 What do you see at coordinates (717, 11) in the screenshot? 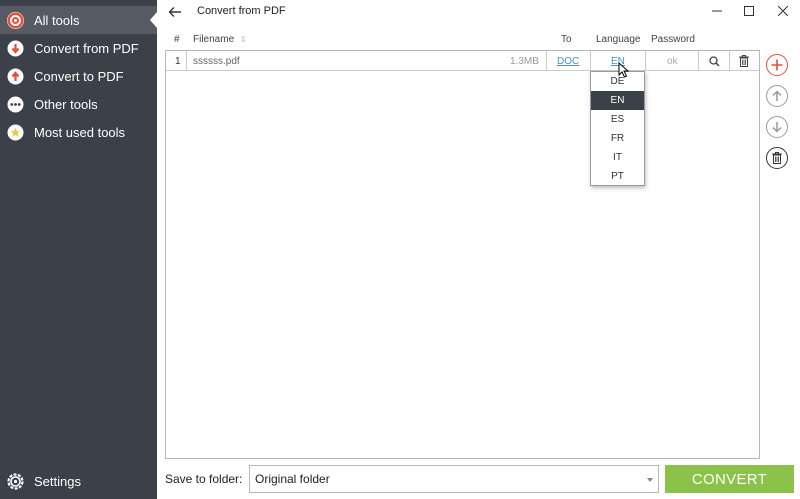
I see `minimize-button` at bounding box center [717, 11].